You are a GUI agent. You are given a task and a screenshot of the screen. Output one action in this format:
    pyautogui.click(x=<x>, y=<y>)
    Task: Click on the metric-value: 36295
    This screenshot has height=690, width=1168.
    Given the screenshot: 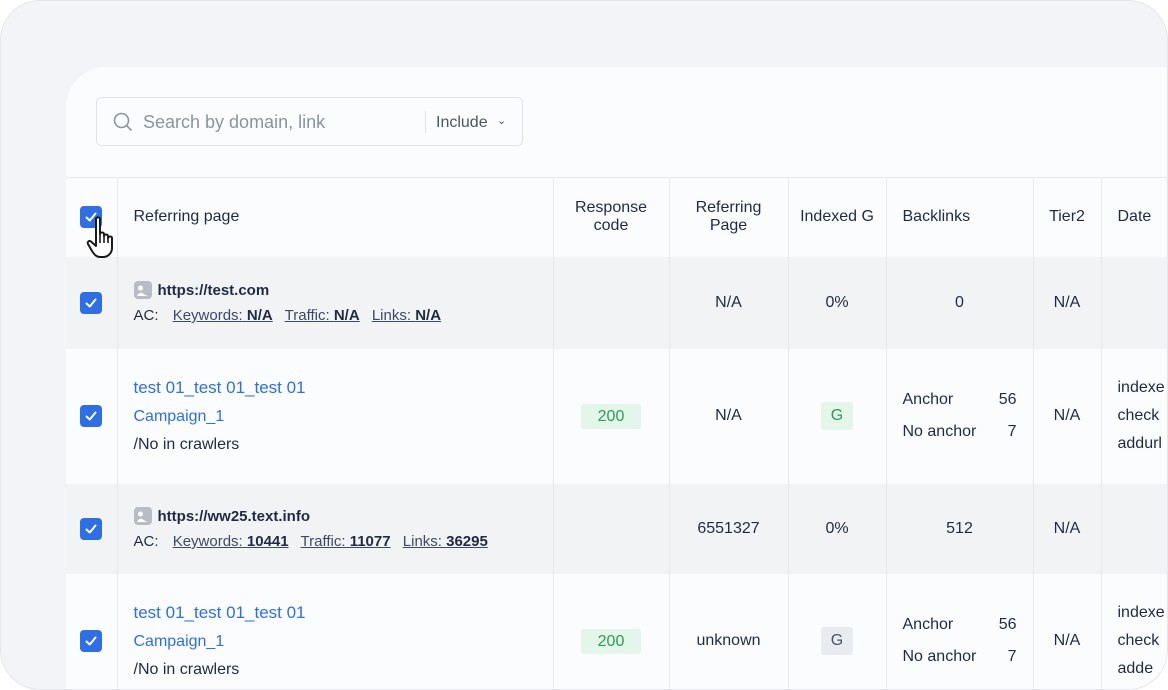 What is the action you would take?
    pyautogui.click(x=467, y=541)
    